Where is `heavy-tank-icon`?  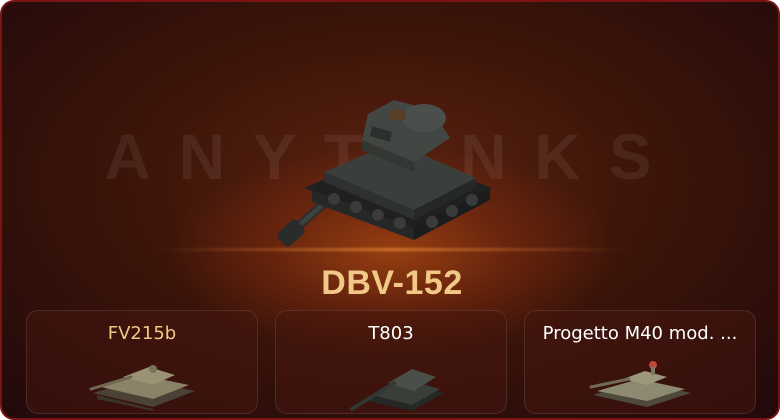 heavy-tank-icon is located at coordinates (384, 173).